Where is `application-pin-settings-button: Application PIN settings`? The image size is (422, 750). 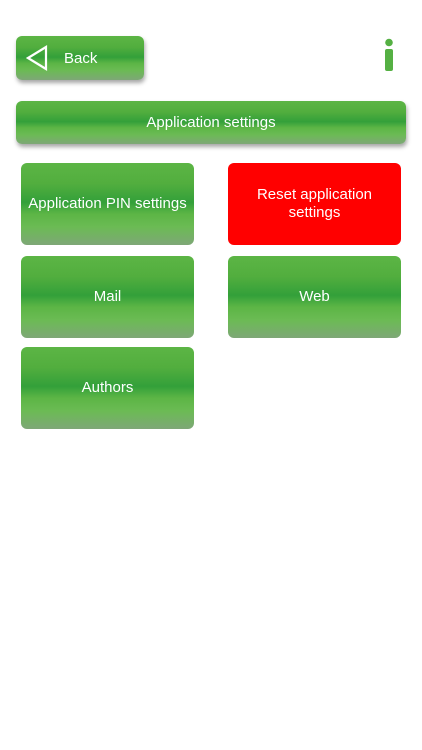 application-pin-settings-button: Application PIN settings is located at coordinates (107, 204).